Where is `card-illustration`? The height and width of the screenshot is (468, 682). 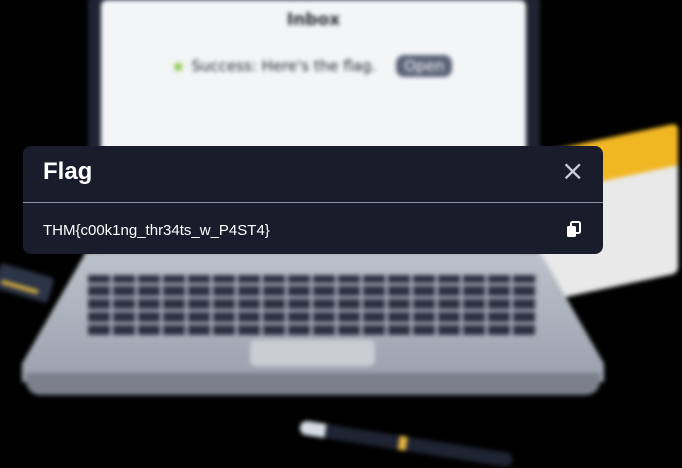
card-illustration is located at coordinates (27, 283).